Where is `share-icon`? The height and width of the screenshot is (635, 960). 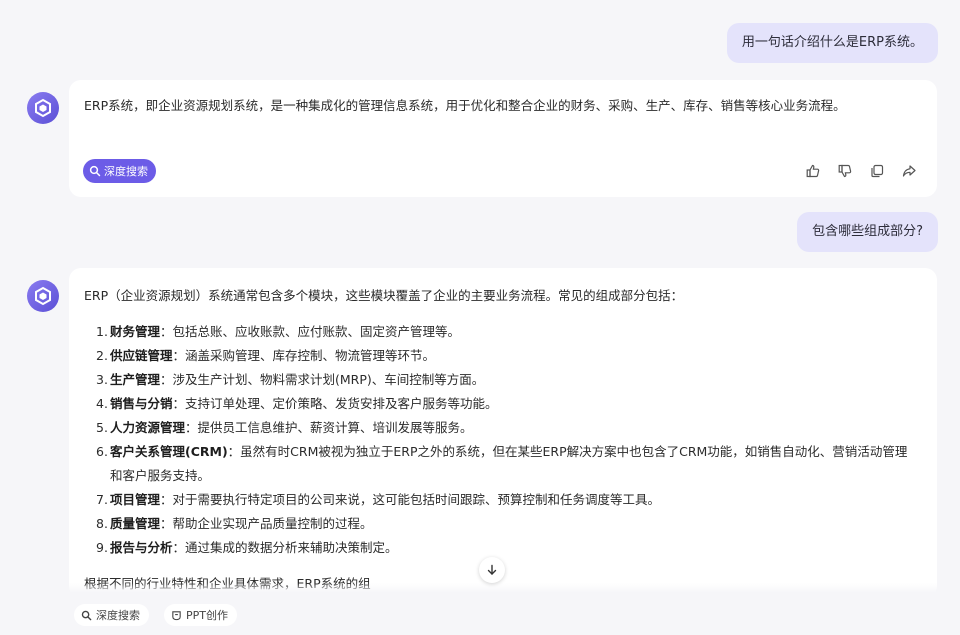 share-icon is located at coordinates (909, 171).